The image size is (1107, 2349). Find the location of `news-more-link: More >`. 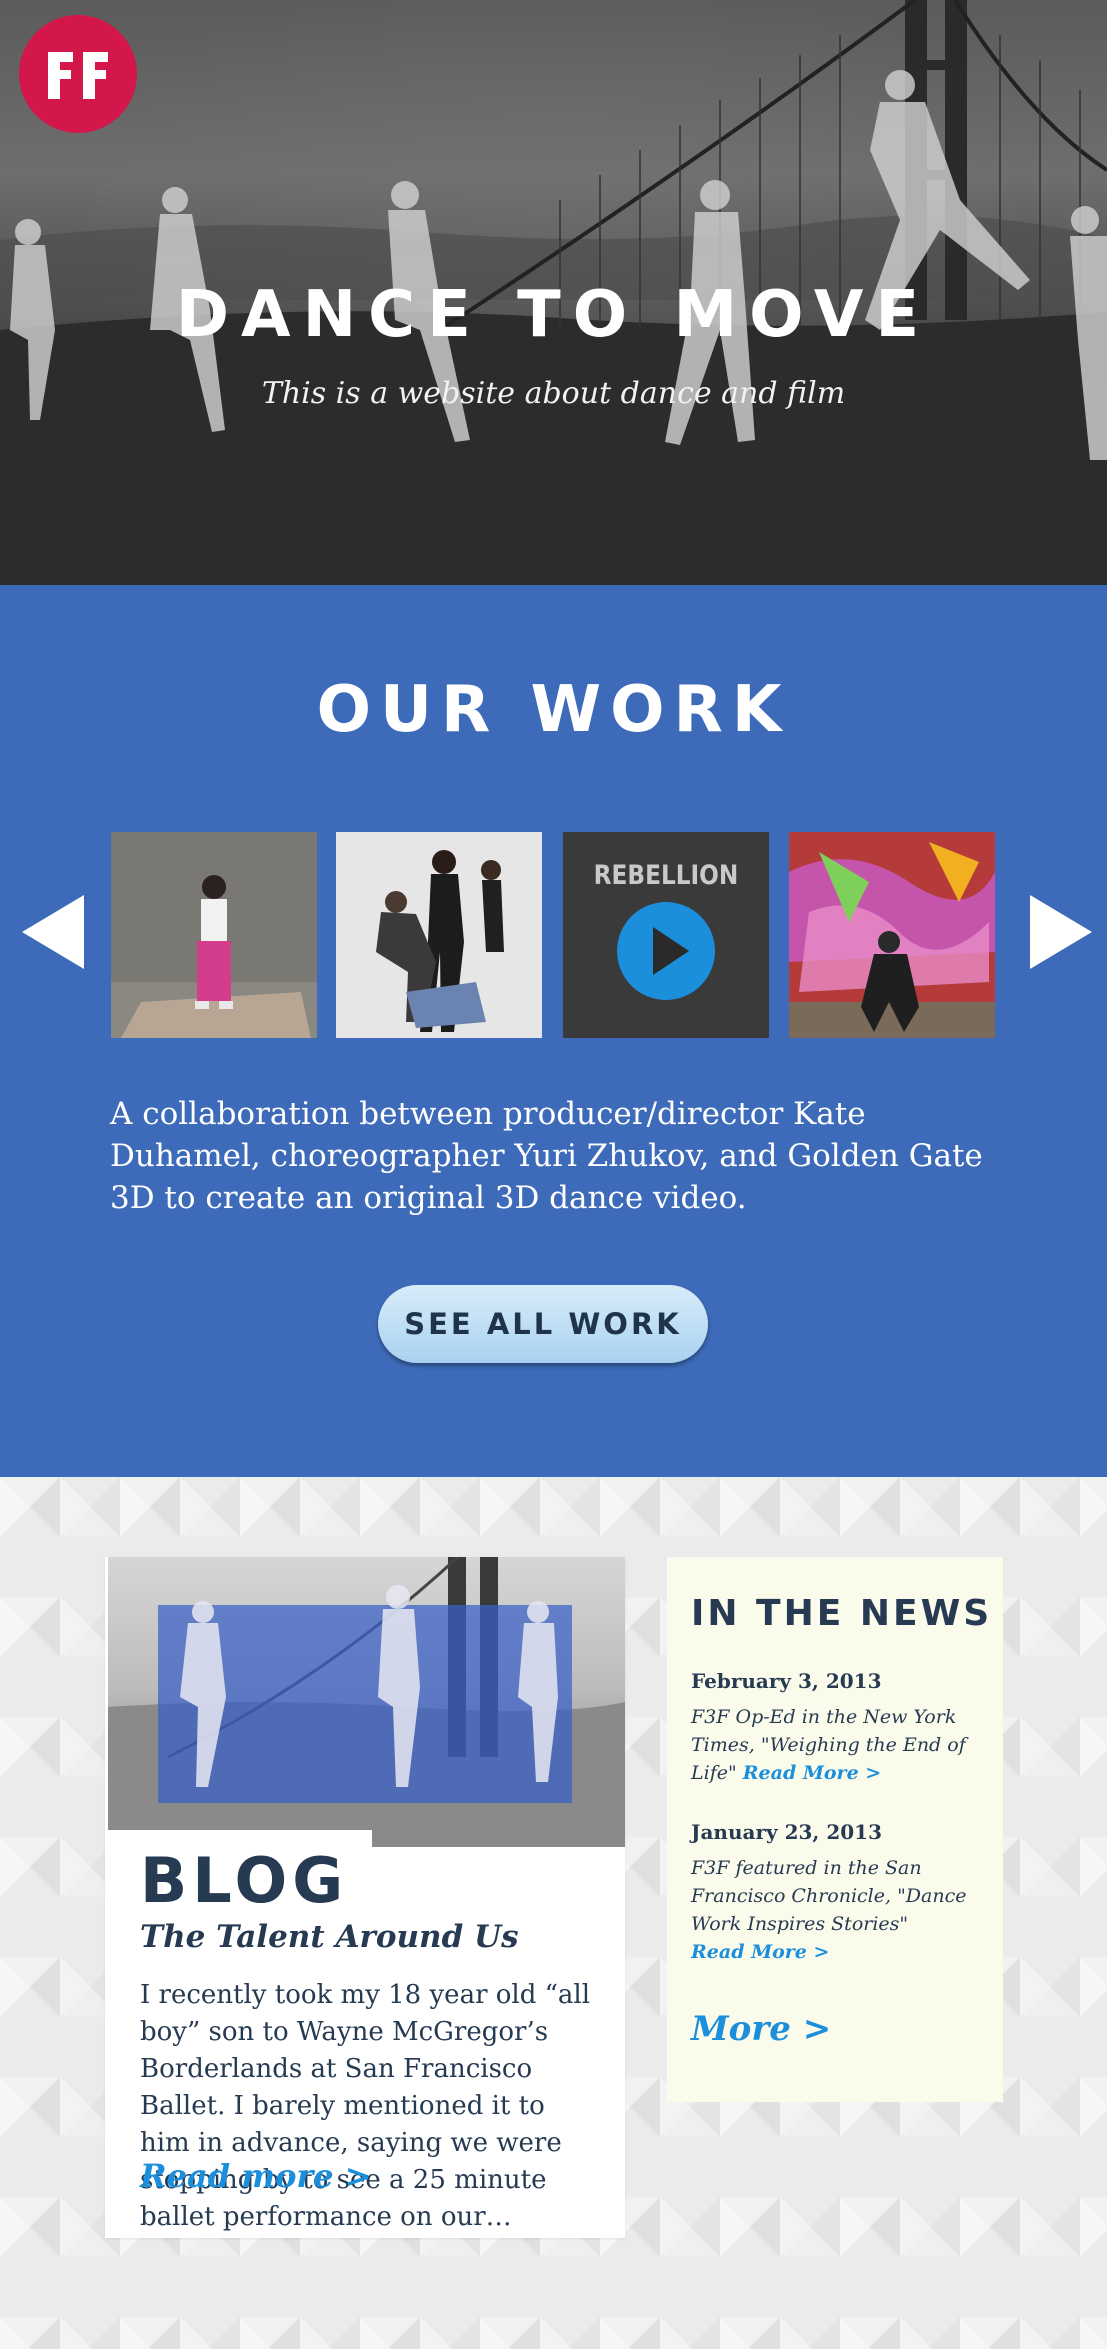

news-more-link: More > is located at coordinates (761, 2029).